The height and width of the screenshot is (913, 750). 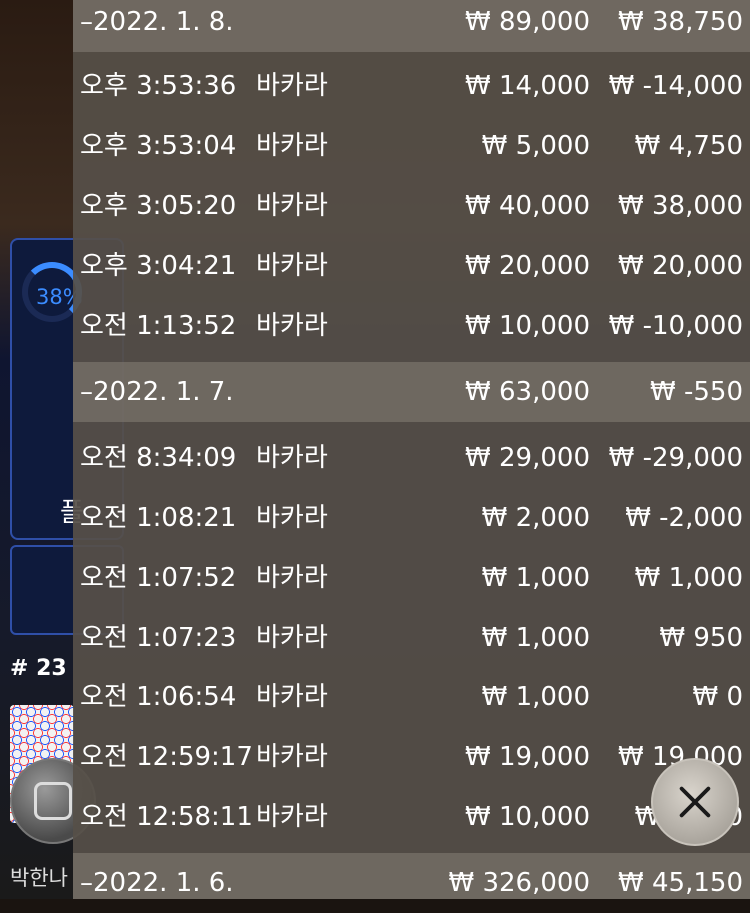 I want to click on history-item-row: 오전 1:06:54 바카라 ₩ 1,000 ₩ 0, so click(x=411, y=697).